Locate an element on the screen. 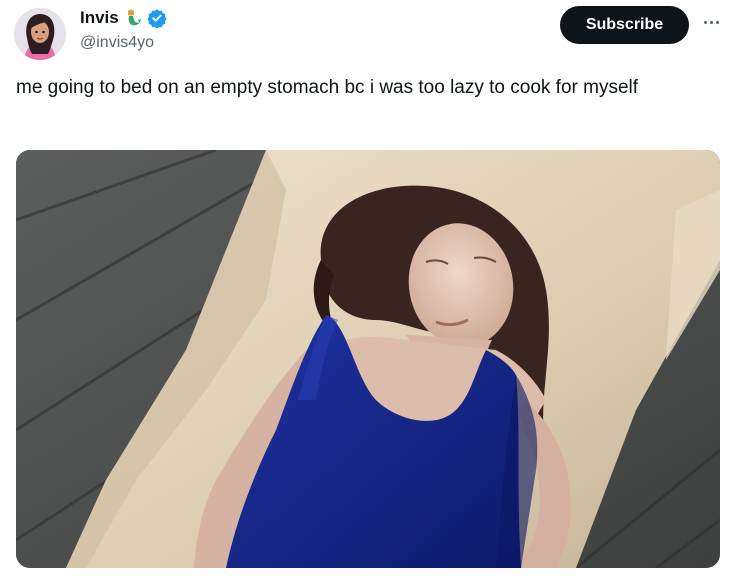 This screenshot has height=583, width=740. avatar is located at coordinates (40, 34).